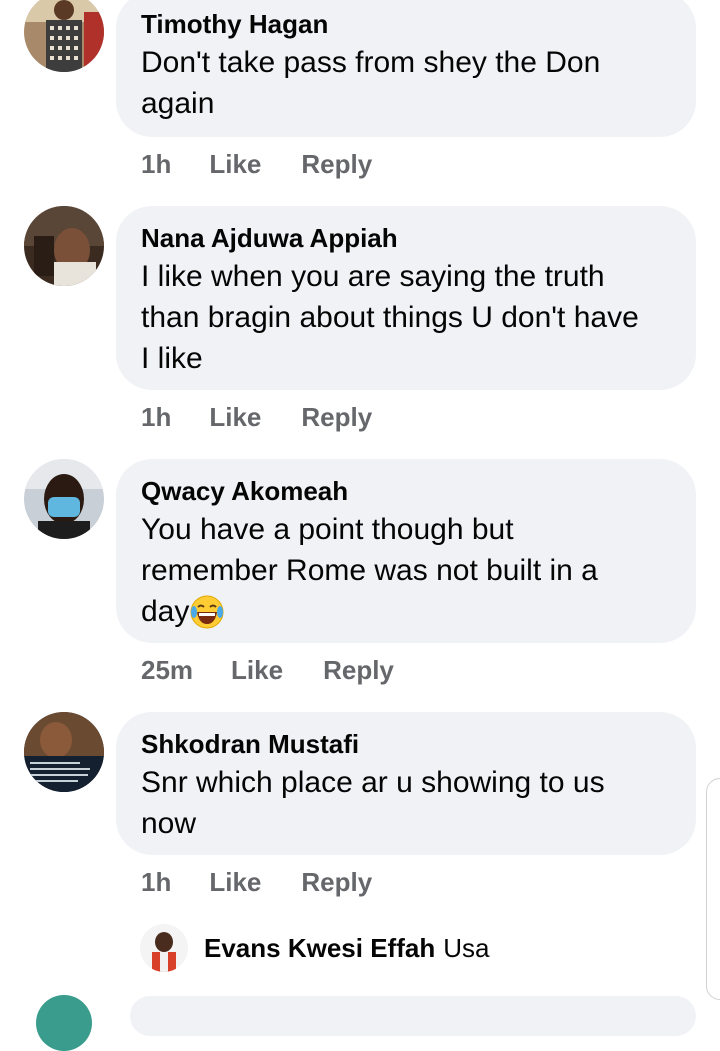 This screenshot has width=720, height=1051. What do you see at coordinates (373, 276) in the screenshot?
I see `comment-text: I like when you are saying the truth` at bounding box center [373, 276].